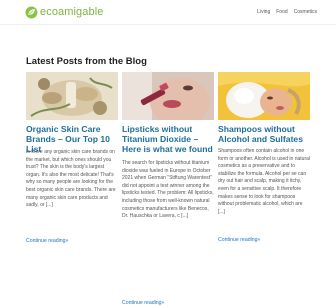  Describe the element at coordinates (86, 61) in the screenshot. I see `blog-section-title: Latest Posts from the Blog` at that location.